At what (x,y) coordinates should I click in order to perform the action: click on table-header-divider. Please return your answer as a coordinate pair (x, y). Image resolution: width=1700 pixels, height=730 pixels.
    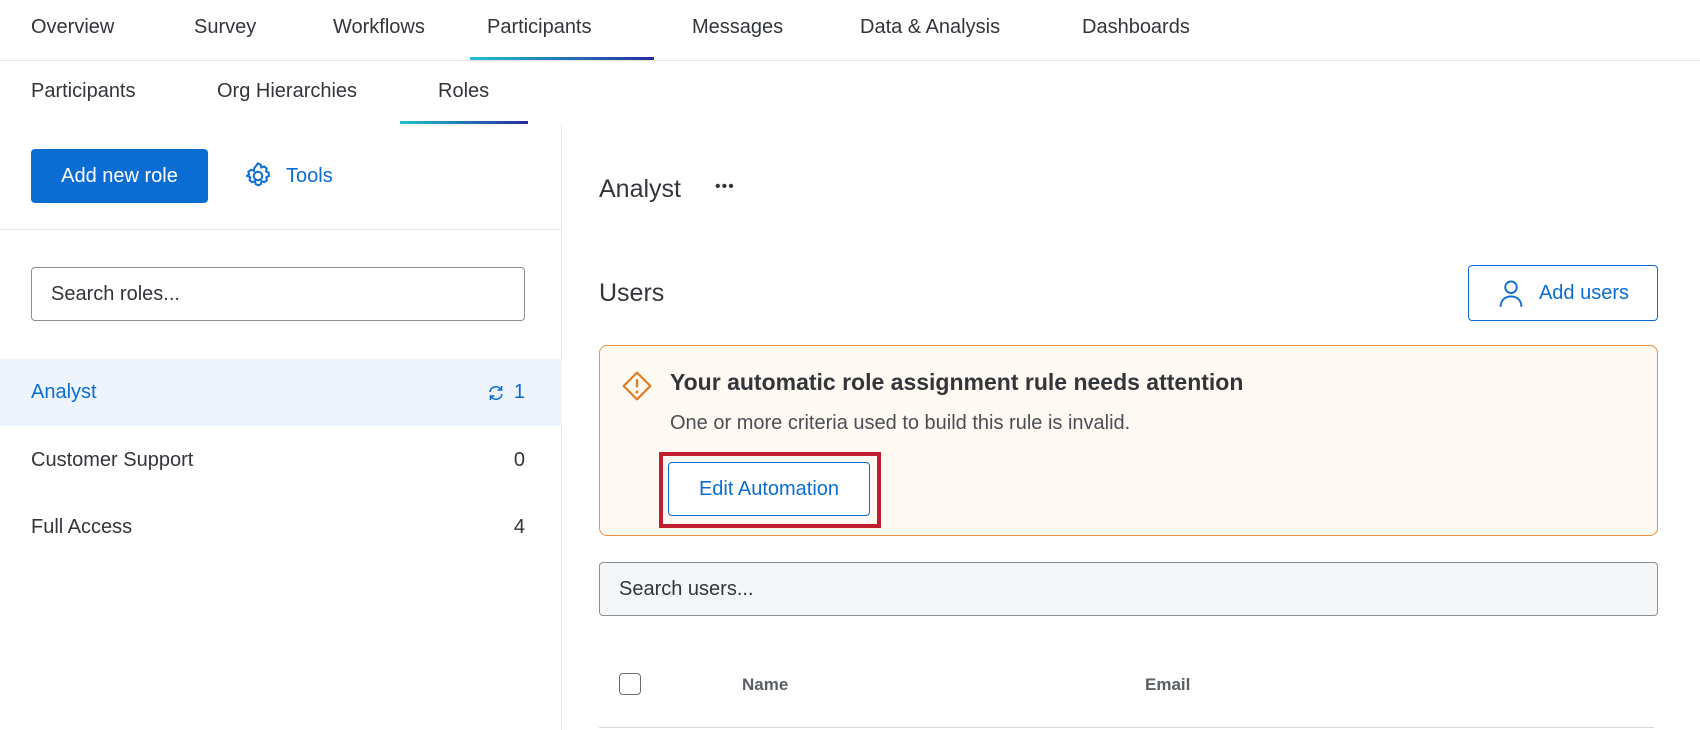
    Looking at the image, I should click on (1126, 727).